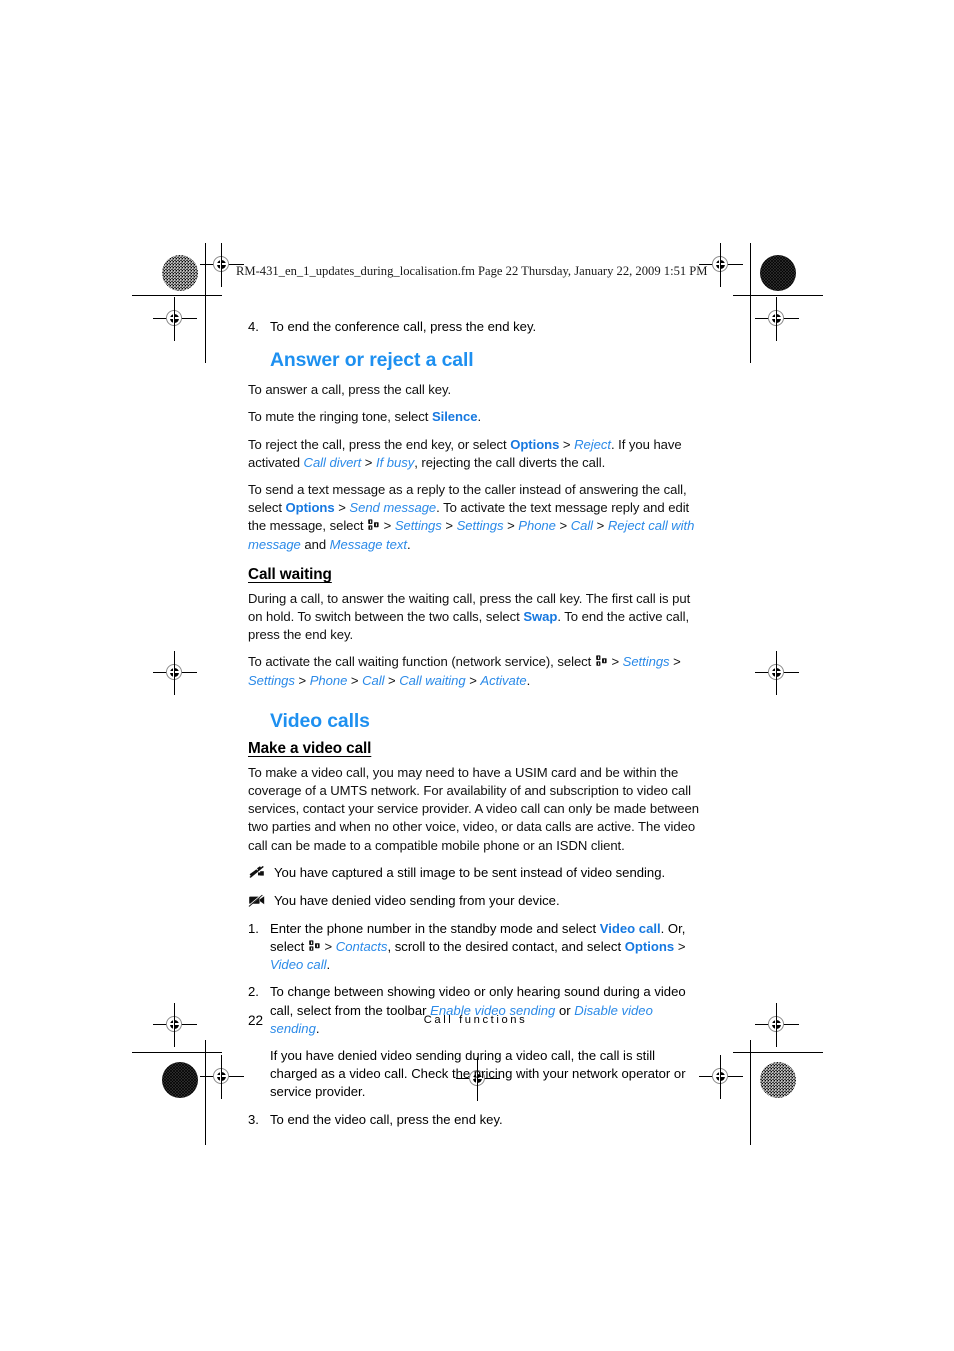 The height and width of the screenshot is (1351, 954). What do you see at coordinates (778, 1080) in the screenshot?
I see `halftone-patch-bottom-right` at bounding box center [778, 1080].